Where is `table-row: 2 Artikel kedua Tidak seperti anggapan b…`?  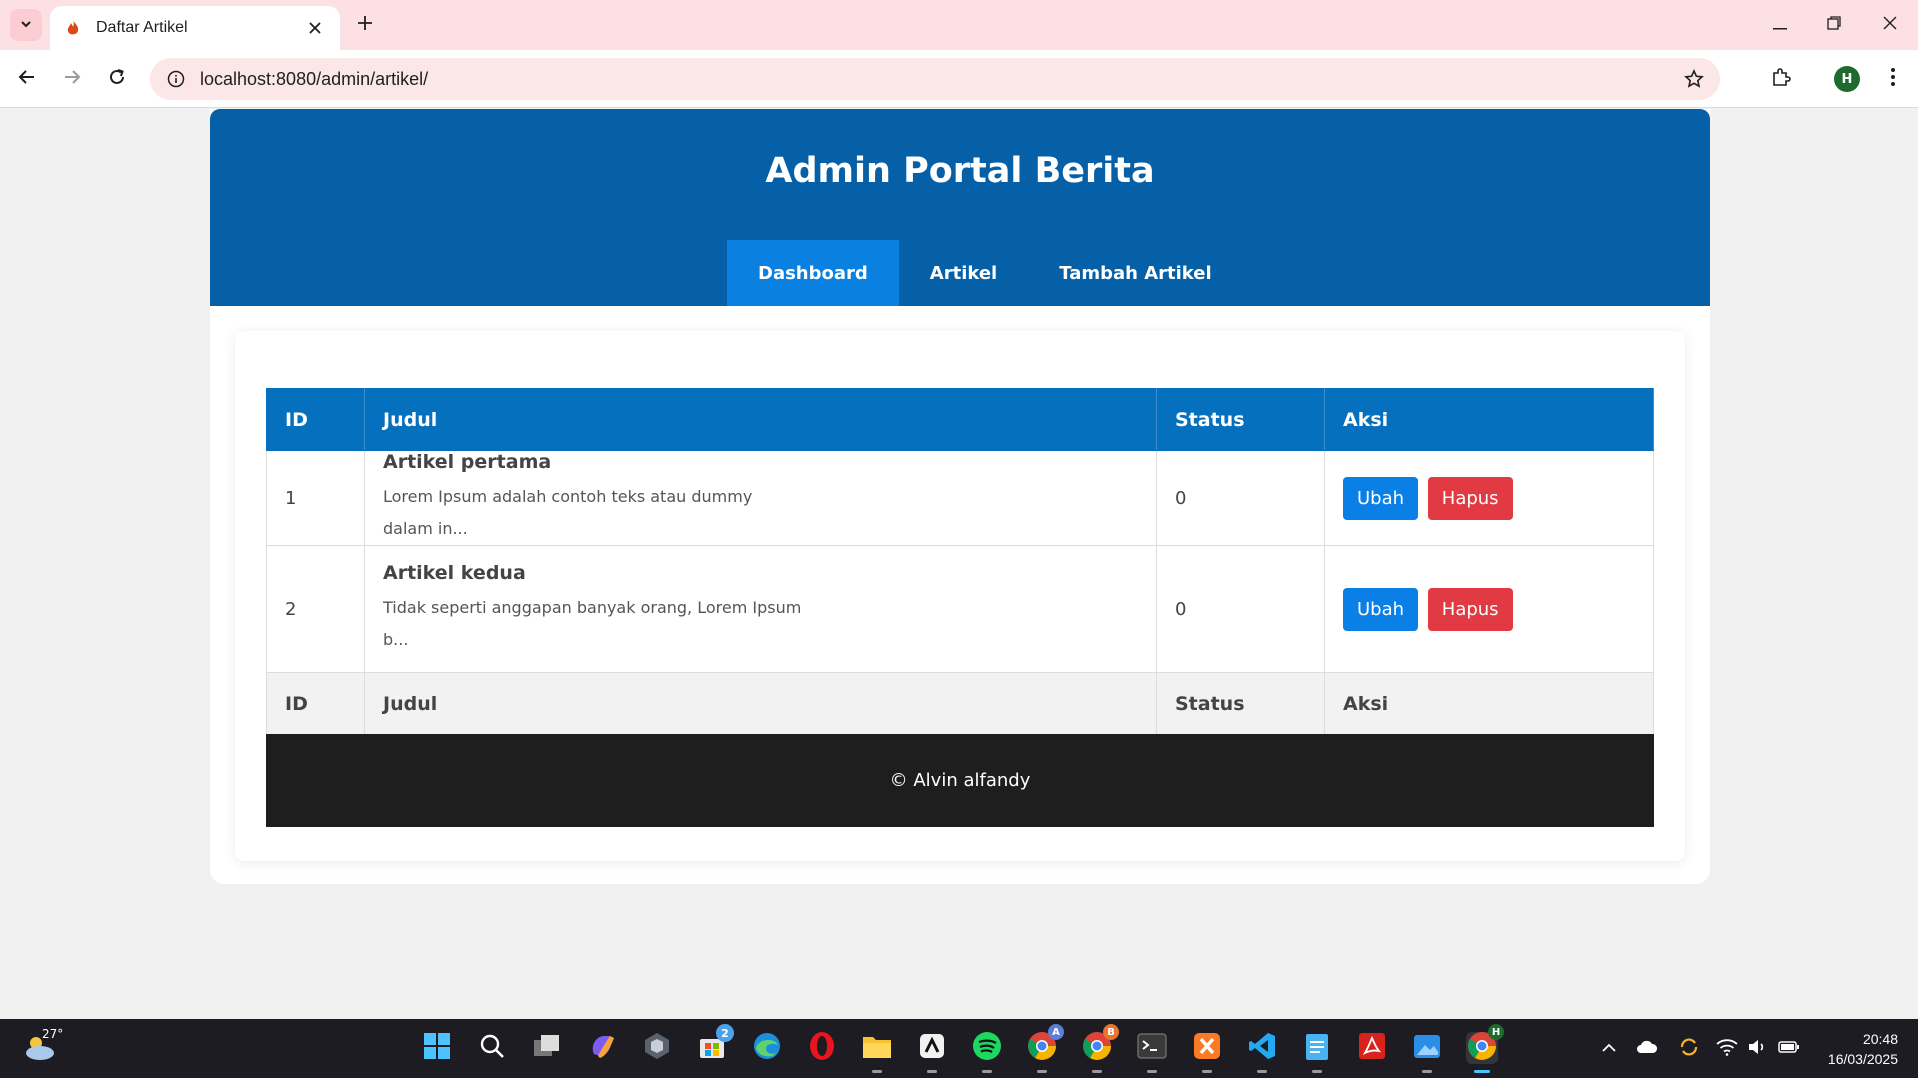
table-row: 2 Artikel kedua Tidak seperti anggapan b… is located at coordinates (960, 609).